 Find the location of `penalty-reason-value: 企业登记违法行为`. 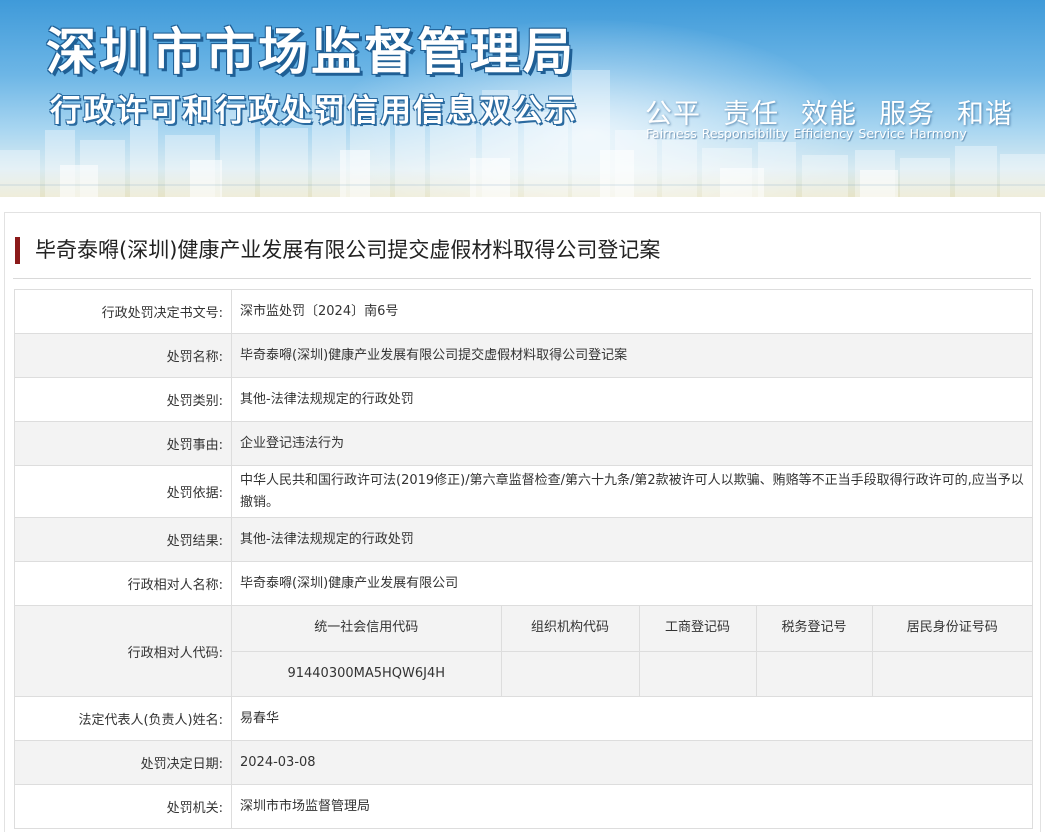

penalty-reason-value: 企业登记违法行为 is located at coordinates (632, 443).